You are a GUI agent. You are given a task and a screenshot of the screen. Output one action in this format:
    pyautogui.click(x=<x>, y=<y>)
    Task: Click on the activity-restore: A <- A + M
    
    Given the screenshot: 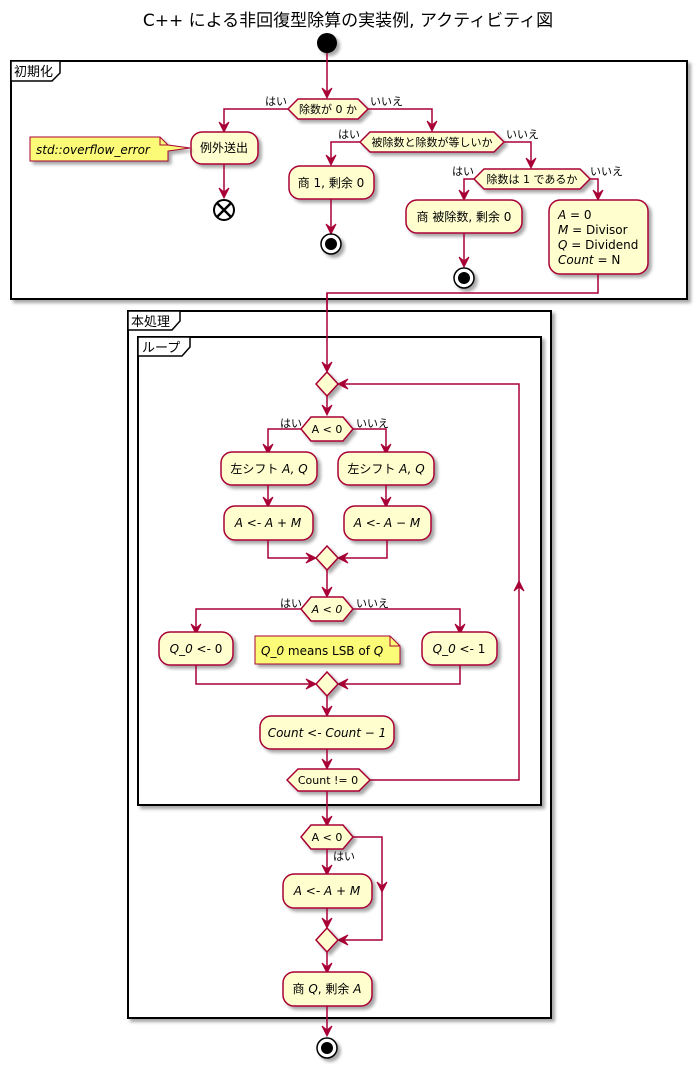 What is the action you would take?
    pyautogui.click(x=327, y=891)
    